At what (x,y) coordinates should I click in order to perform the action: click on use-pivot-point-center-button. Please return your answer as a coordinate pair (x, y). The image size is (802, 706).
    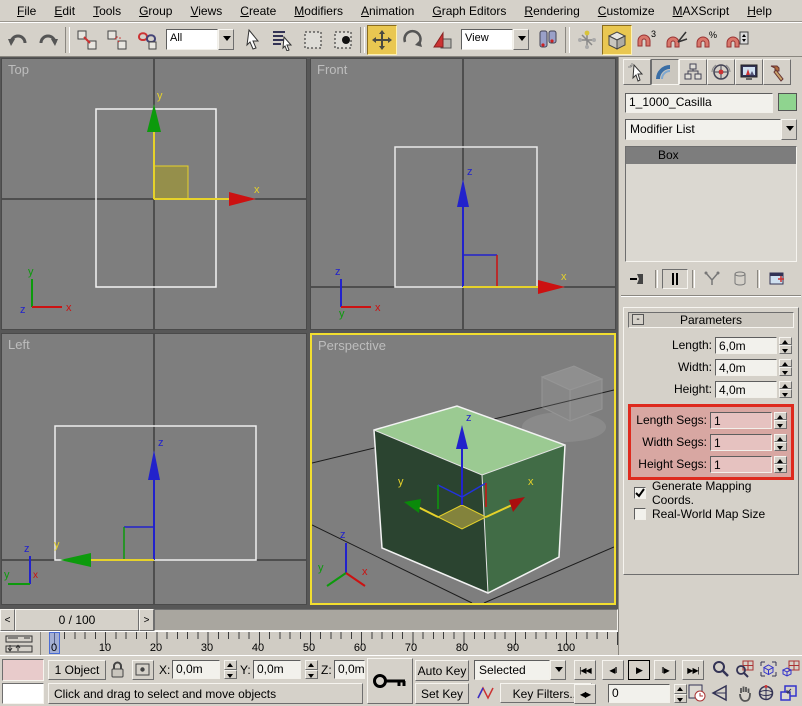
    Looking at the image, I should click on (548, 40).